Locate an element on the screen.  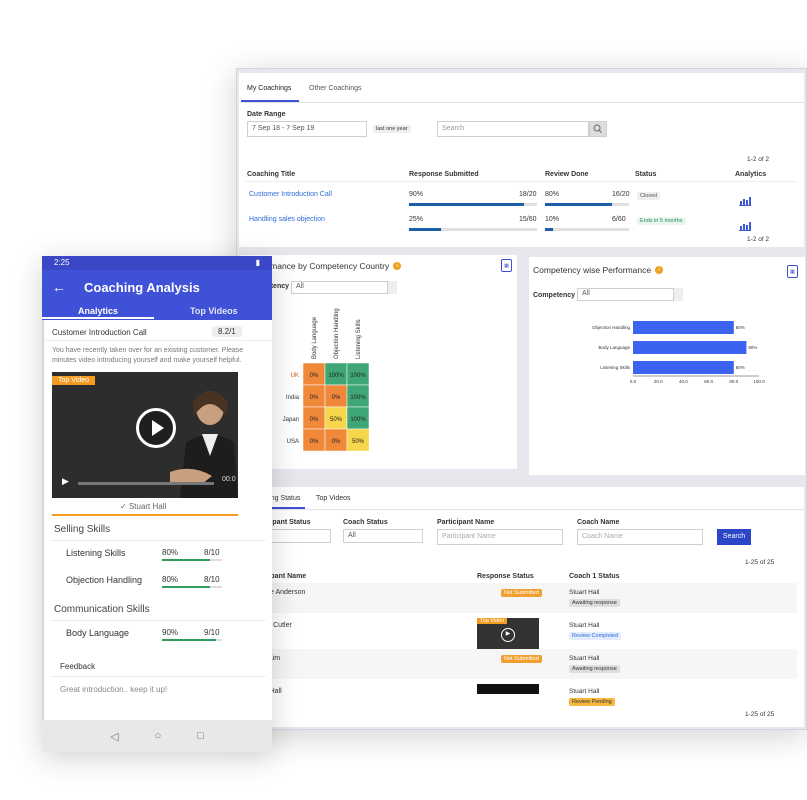
search-button: Search is located at coordinates (734, 537).